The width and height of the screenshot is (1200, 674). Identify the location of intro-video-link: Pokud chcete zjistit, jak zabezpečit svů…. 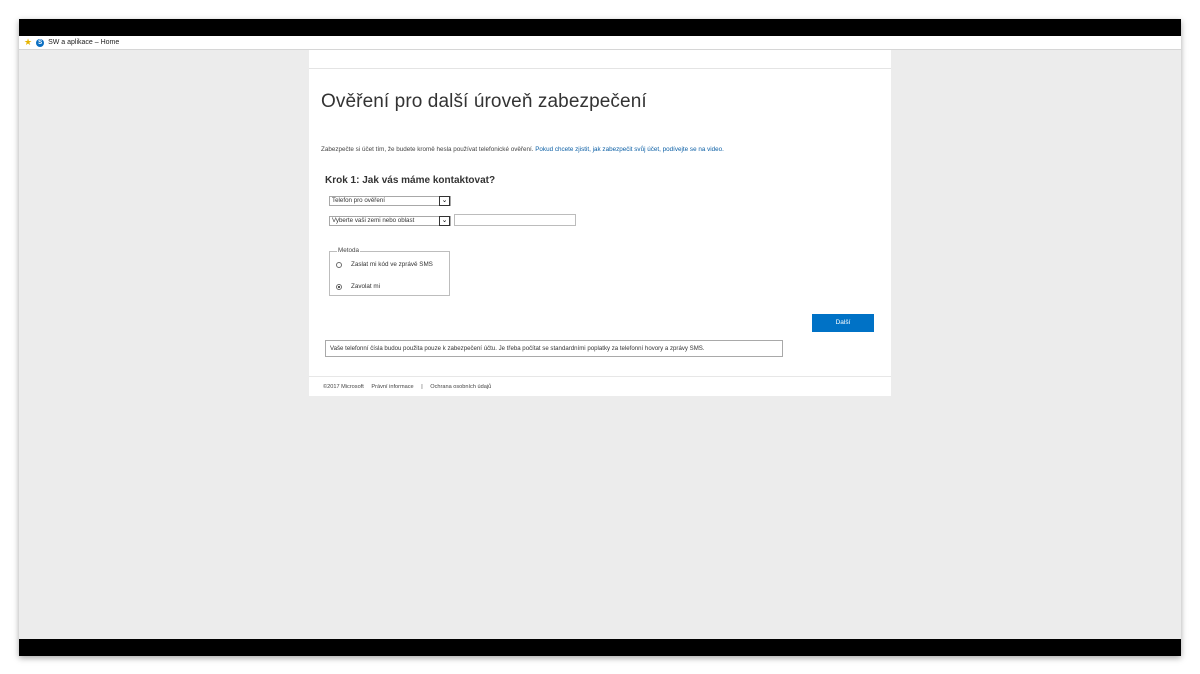
(629, 149).